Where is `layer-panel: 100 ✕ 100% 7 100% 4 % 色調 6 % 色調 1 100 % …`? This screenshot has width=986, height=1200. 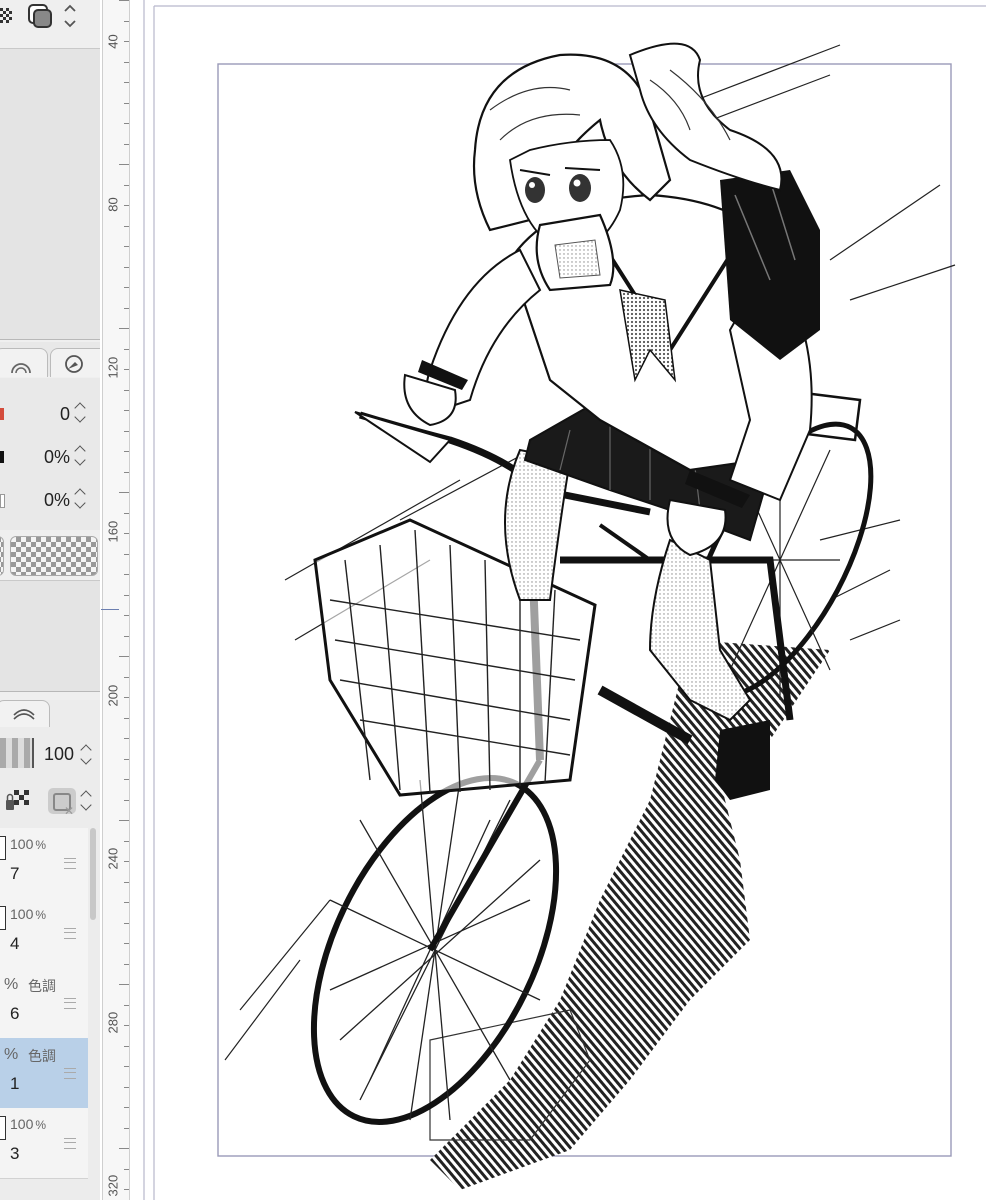 layer-panel: 100 ✕ 100% 7 100% 4 % 色調 6 % 色調 1 100 % … is located at coordinates (50, 950).